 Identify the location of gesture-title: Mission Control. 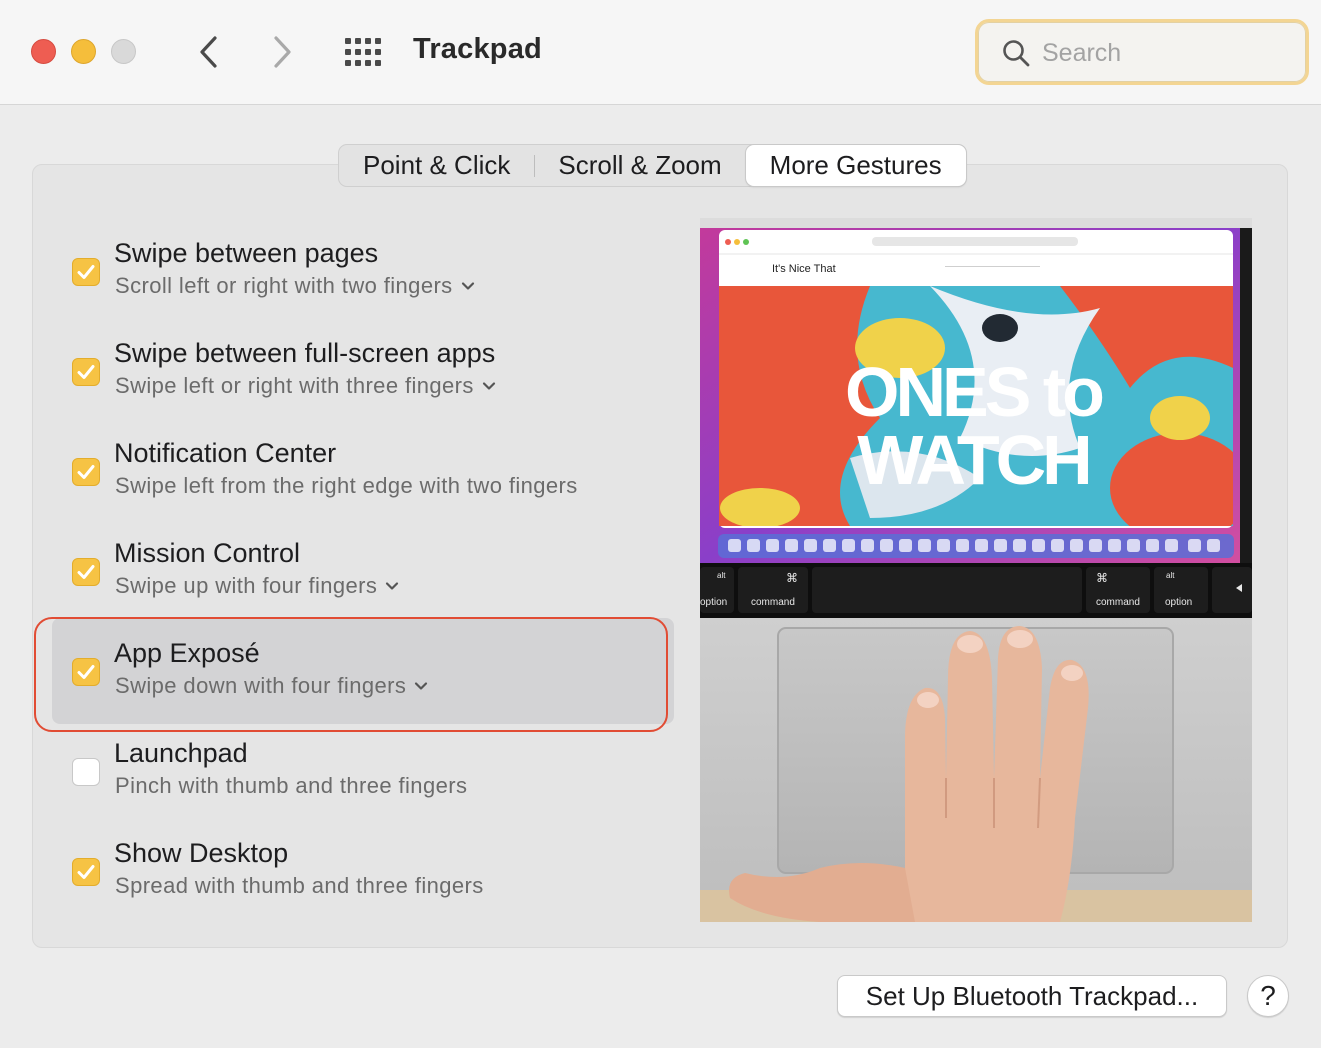
(207, 553).